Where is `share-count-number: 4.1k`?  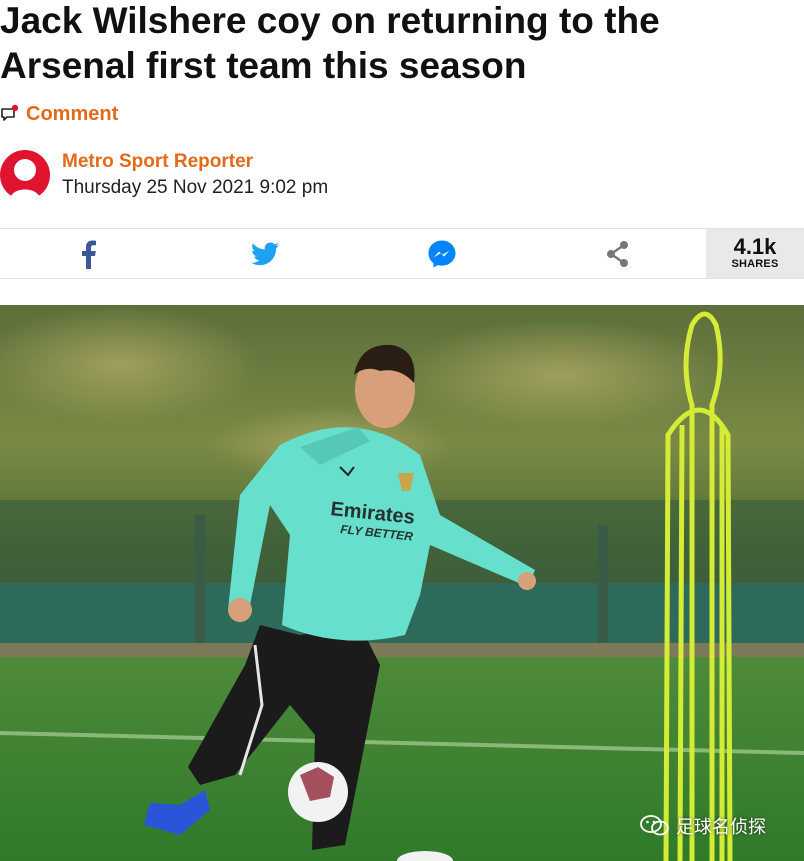 share-count-number: 4.1k is located at coordinates (755, 246).